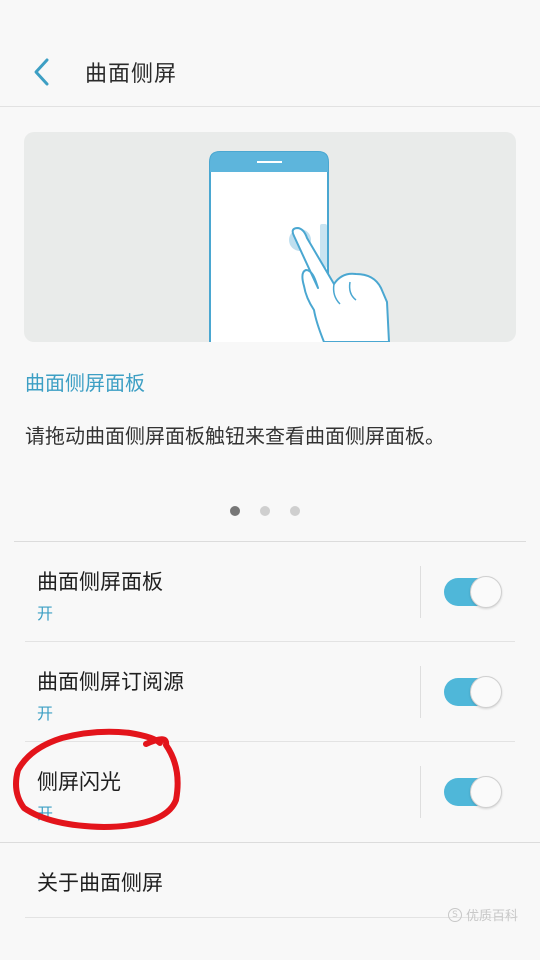 The image size is (540, 960). I want to click on about-label: 关于曲面侧屏, so click(100, 883).